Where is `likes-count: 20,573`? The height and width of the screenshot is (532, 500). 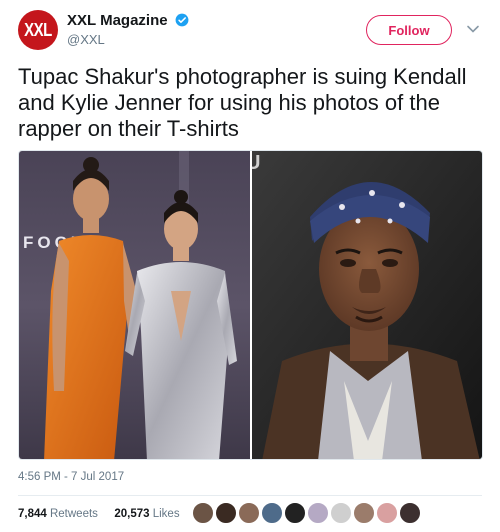 likes-count: 20,573 is located at coordinates (132, 514).